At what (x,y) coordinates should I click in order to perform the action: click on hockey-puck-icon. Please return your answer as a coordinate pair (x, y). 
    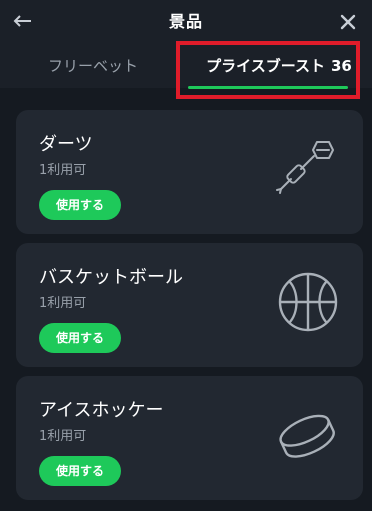
    Looking at the image, I should click on (307, 436).